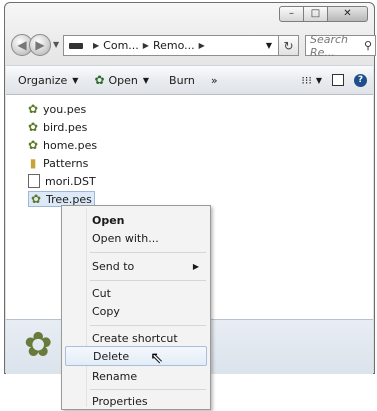 This screenshot has width=377, height=411. What do you see at coordinates (136, 220) in the screenshot?
I see `menu-item-open: Open` at bounding box center [136, 220].